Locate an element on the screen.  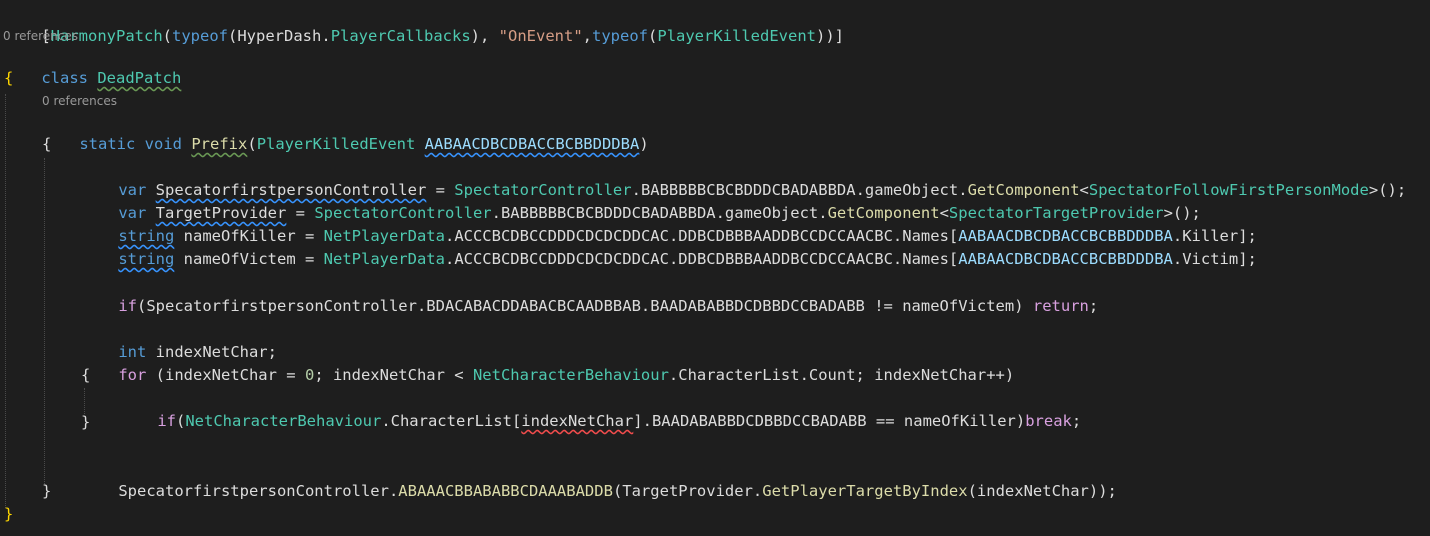
code-token: class is located at coordinates (64, 78).